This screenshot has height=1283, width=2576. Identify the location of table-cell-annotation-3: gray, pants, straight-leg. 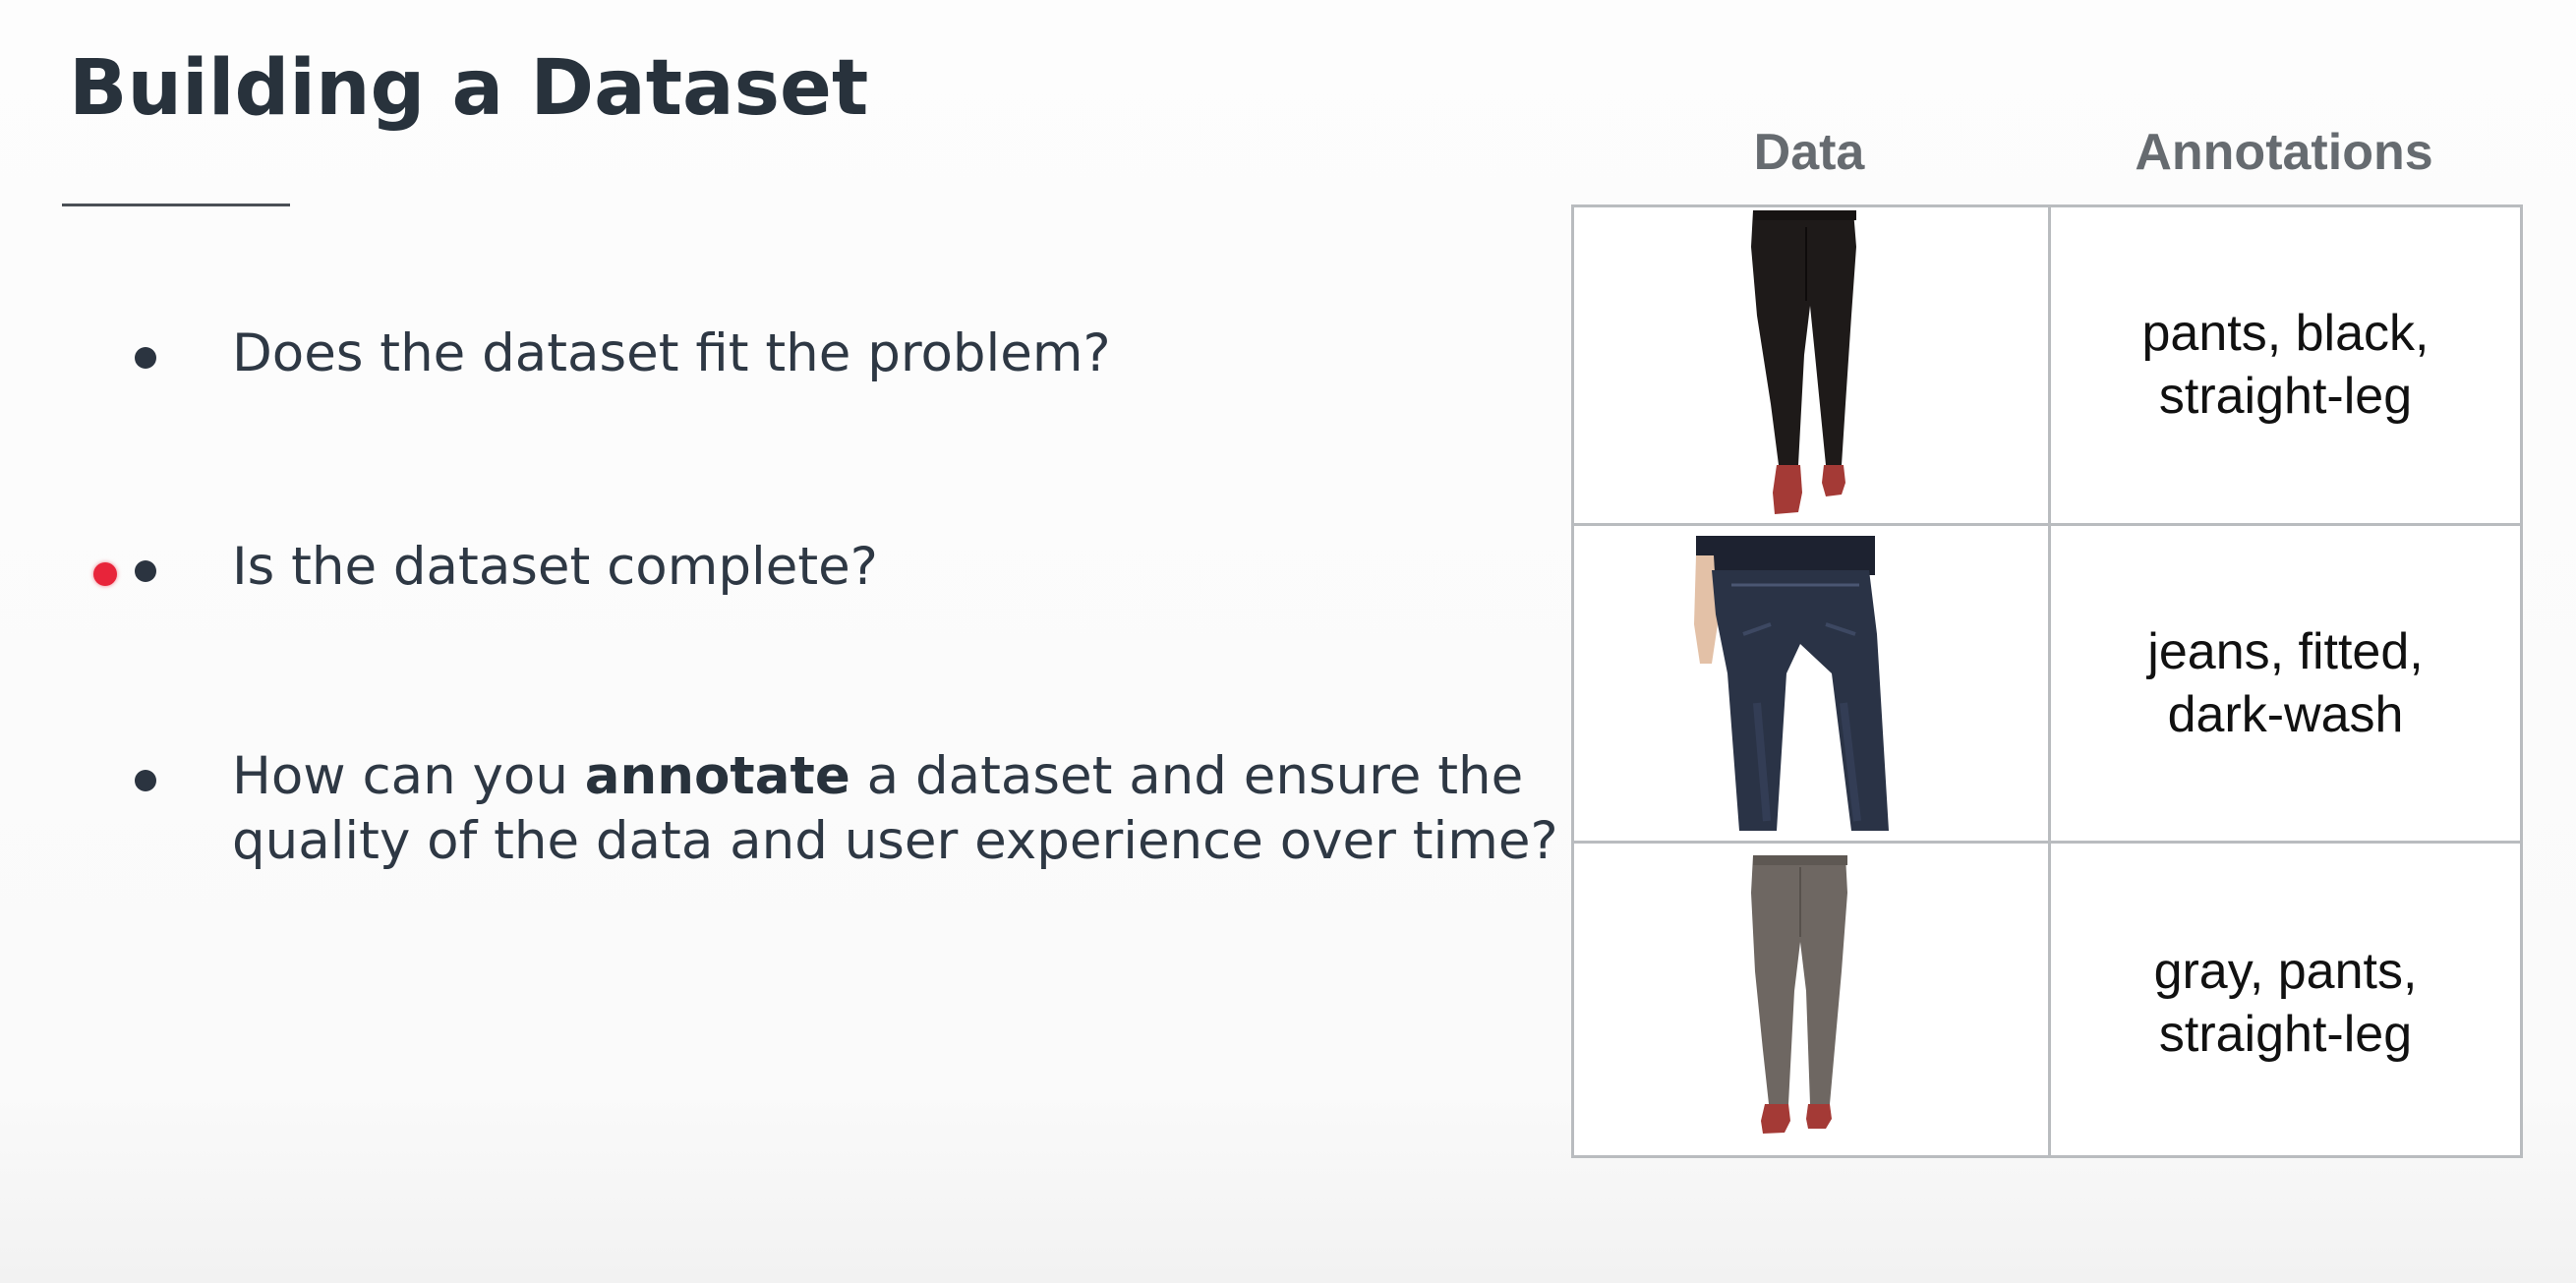
(2285, 1003).